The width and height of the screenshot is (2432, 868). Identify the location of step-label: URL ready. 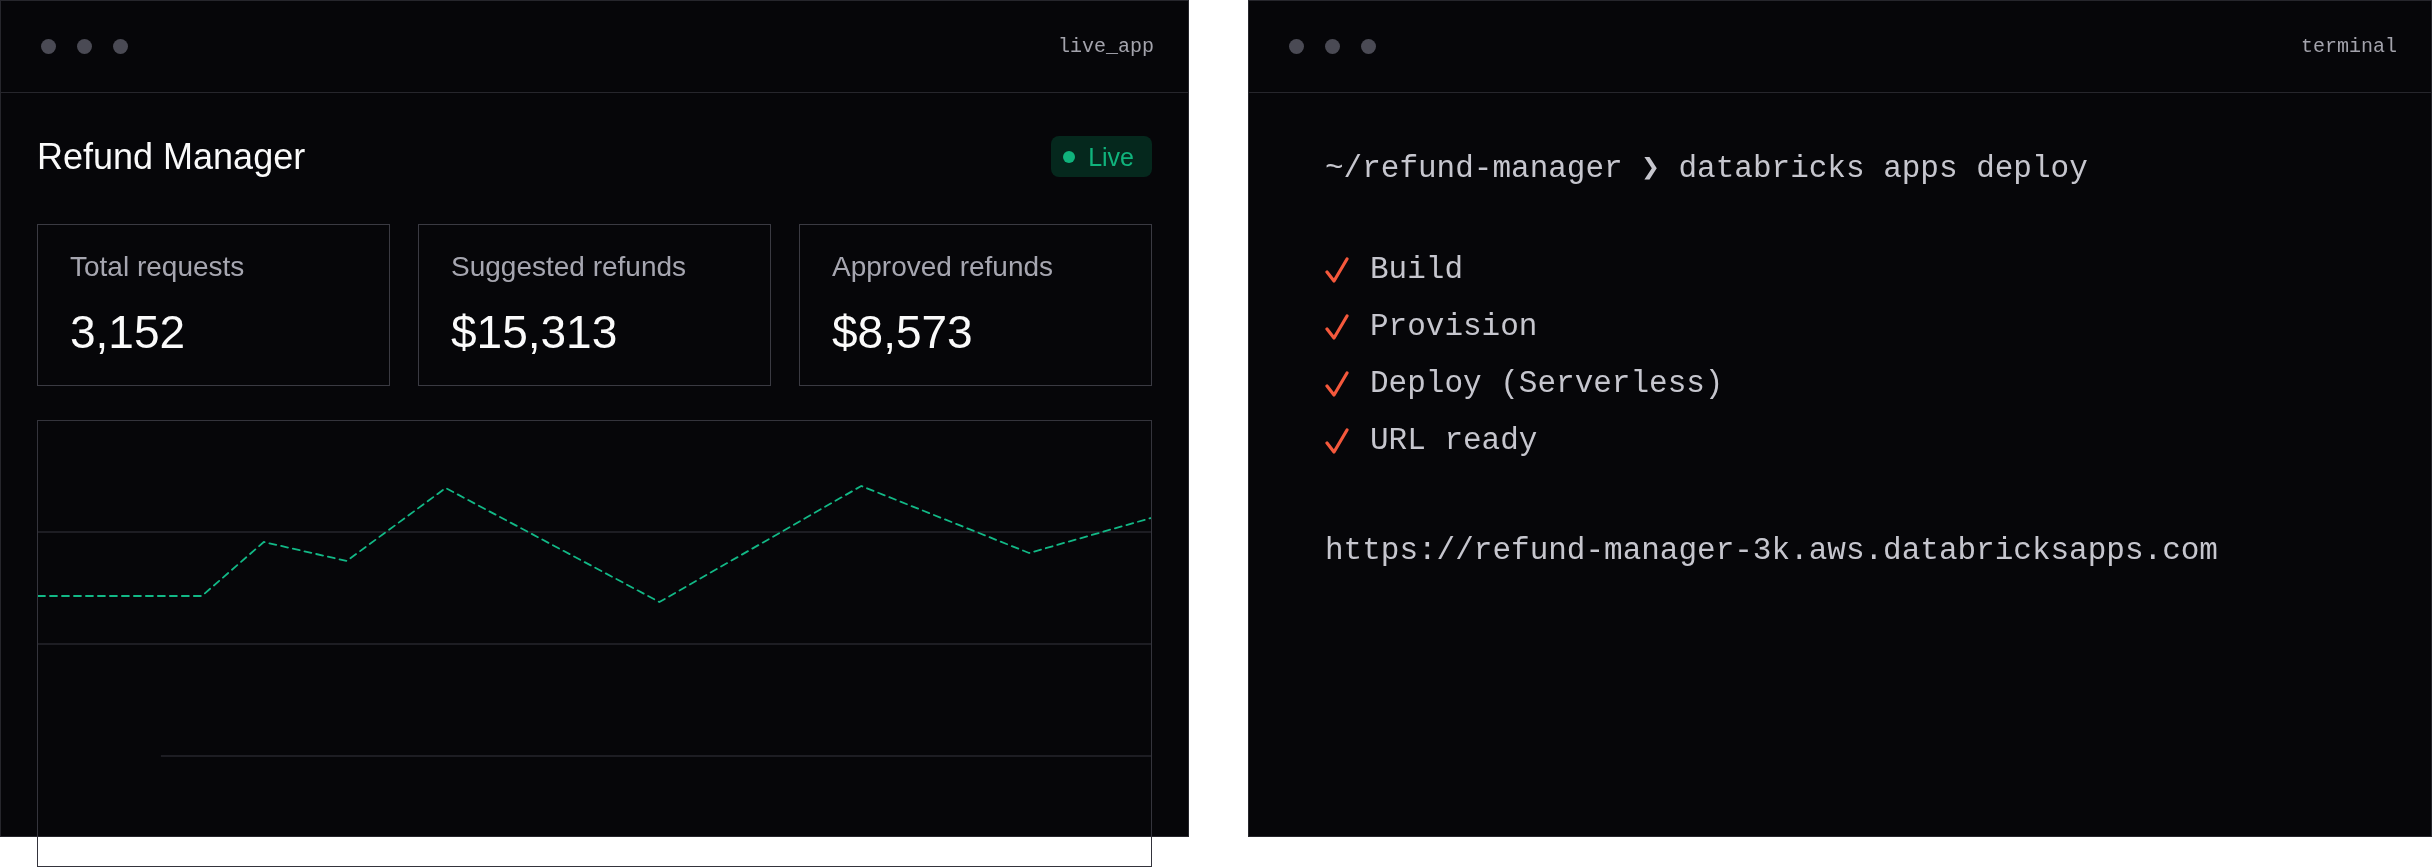
(1454, 440).